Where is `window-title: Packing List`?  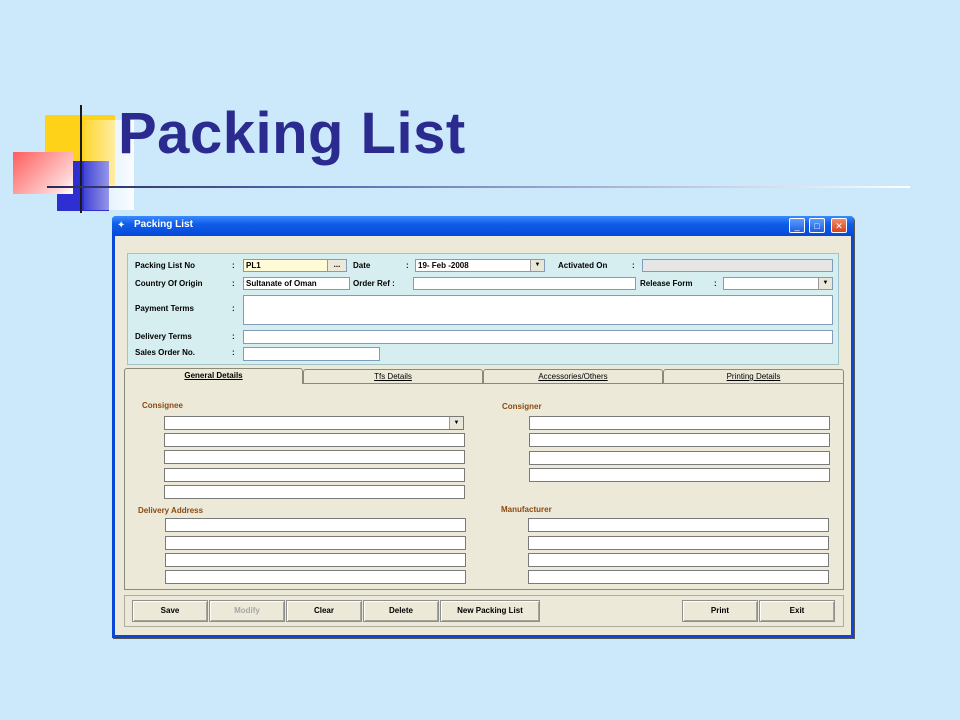 window-title: Packing List is located at coordinates (163, 224).